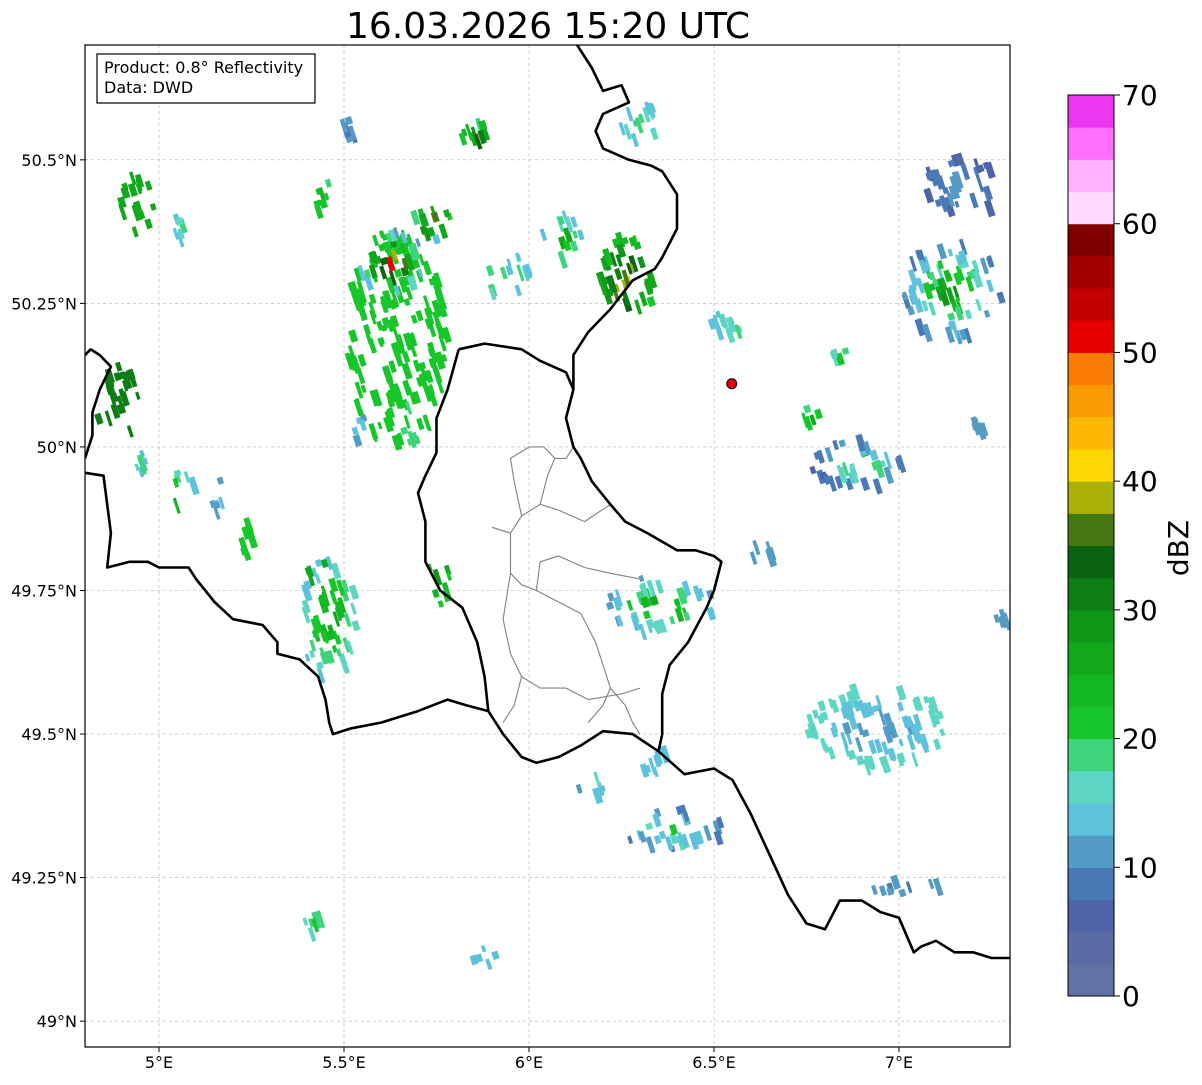 The height and width of the screenshot is (1085, 1202). What do you see at coordinates (159, 1062) in the screenshot?
I see `lon-tick-label-0: 5°E` at bounding box center [159, 1062].